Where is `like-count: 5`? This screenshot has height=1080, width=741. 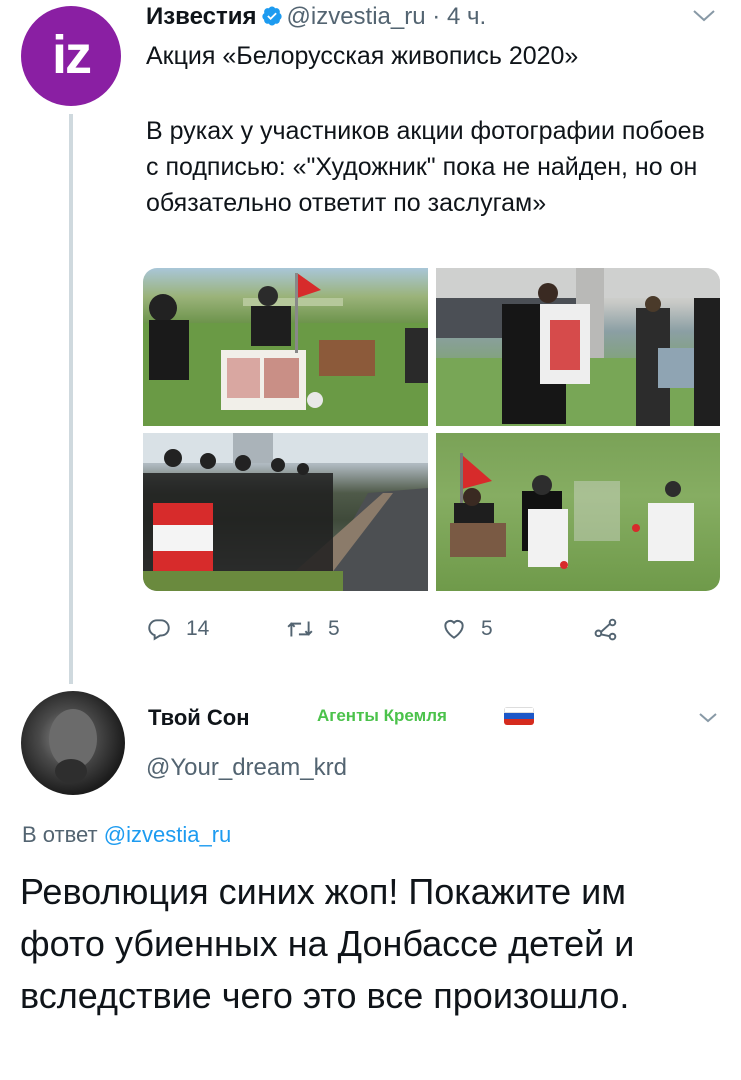 like-count: 5 is located at coordinates (487, 628).